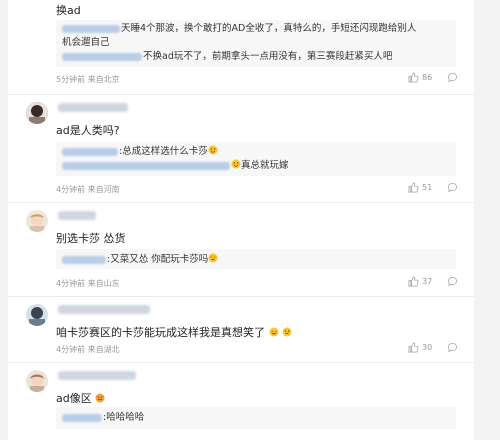 The height and width of the screenshot is (440, 500). What do you see at coordinates (268, 56) in the screenshot?
I see `reply-text: 不换ad玩不了，前期拿头一点用没有，第三赛段赶紧买人吧` at bounding box center [268, 56].